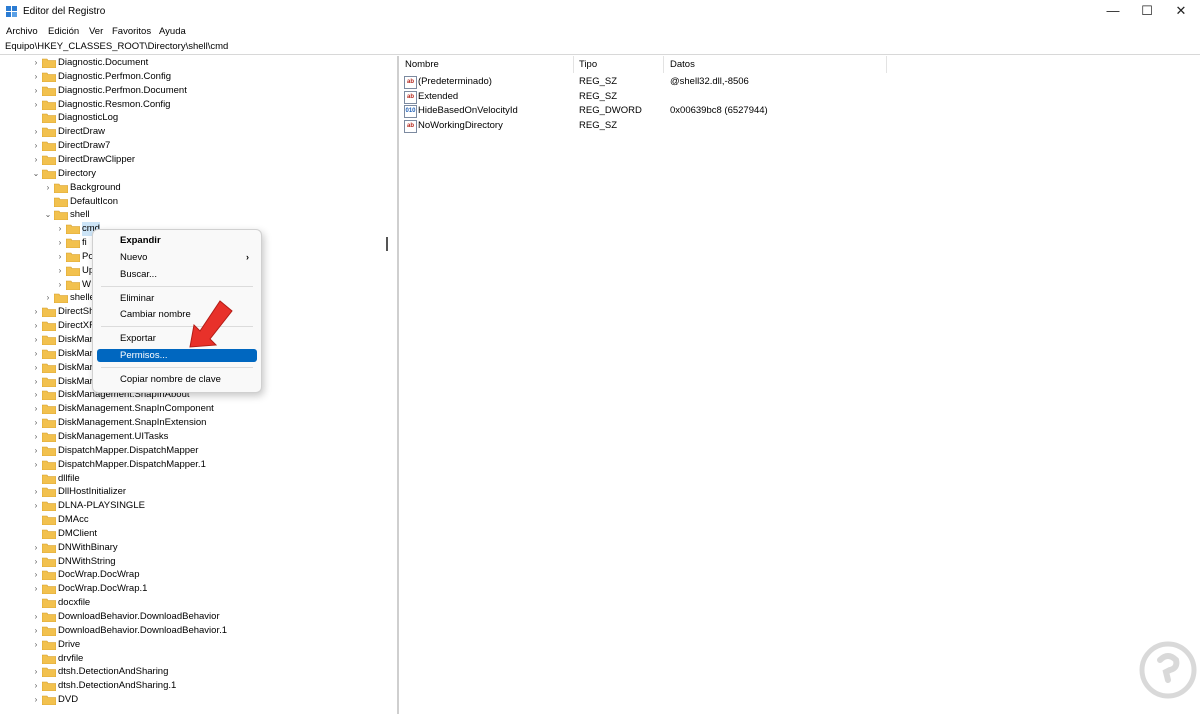  What do you see at coordinates (192, 631) in the screenshot?
I see `tree-item: › DownloadBehavior.DownloadBehavior.1` at bounding box center [192, 631].